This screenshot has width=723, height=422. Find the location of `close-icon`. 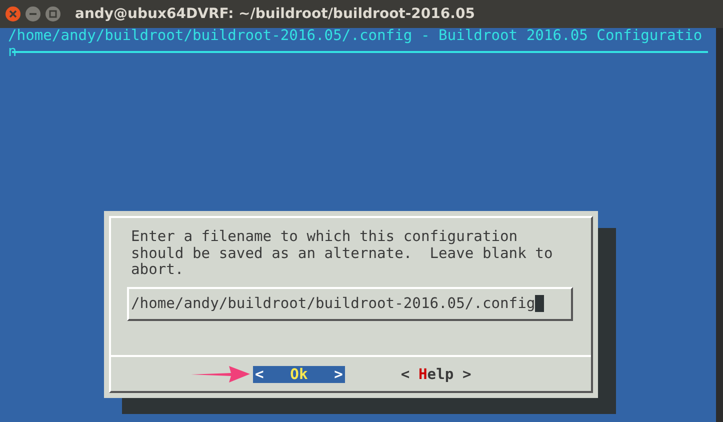

close-icon is located at coordinates (13, 14).